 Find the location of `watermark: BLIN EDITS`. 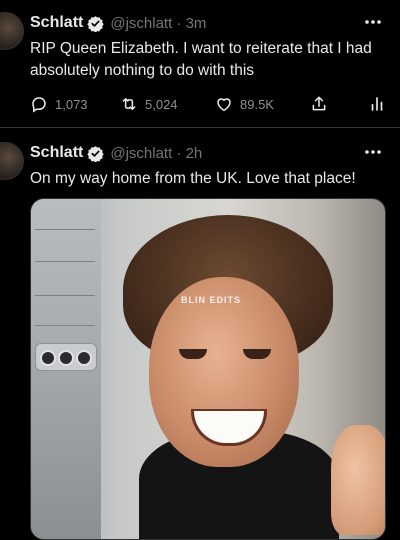

watermark: BLIN EDITS is located at coordinates (211, 300).